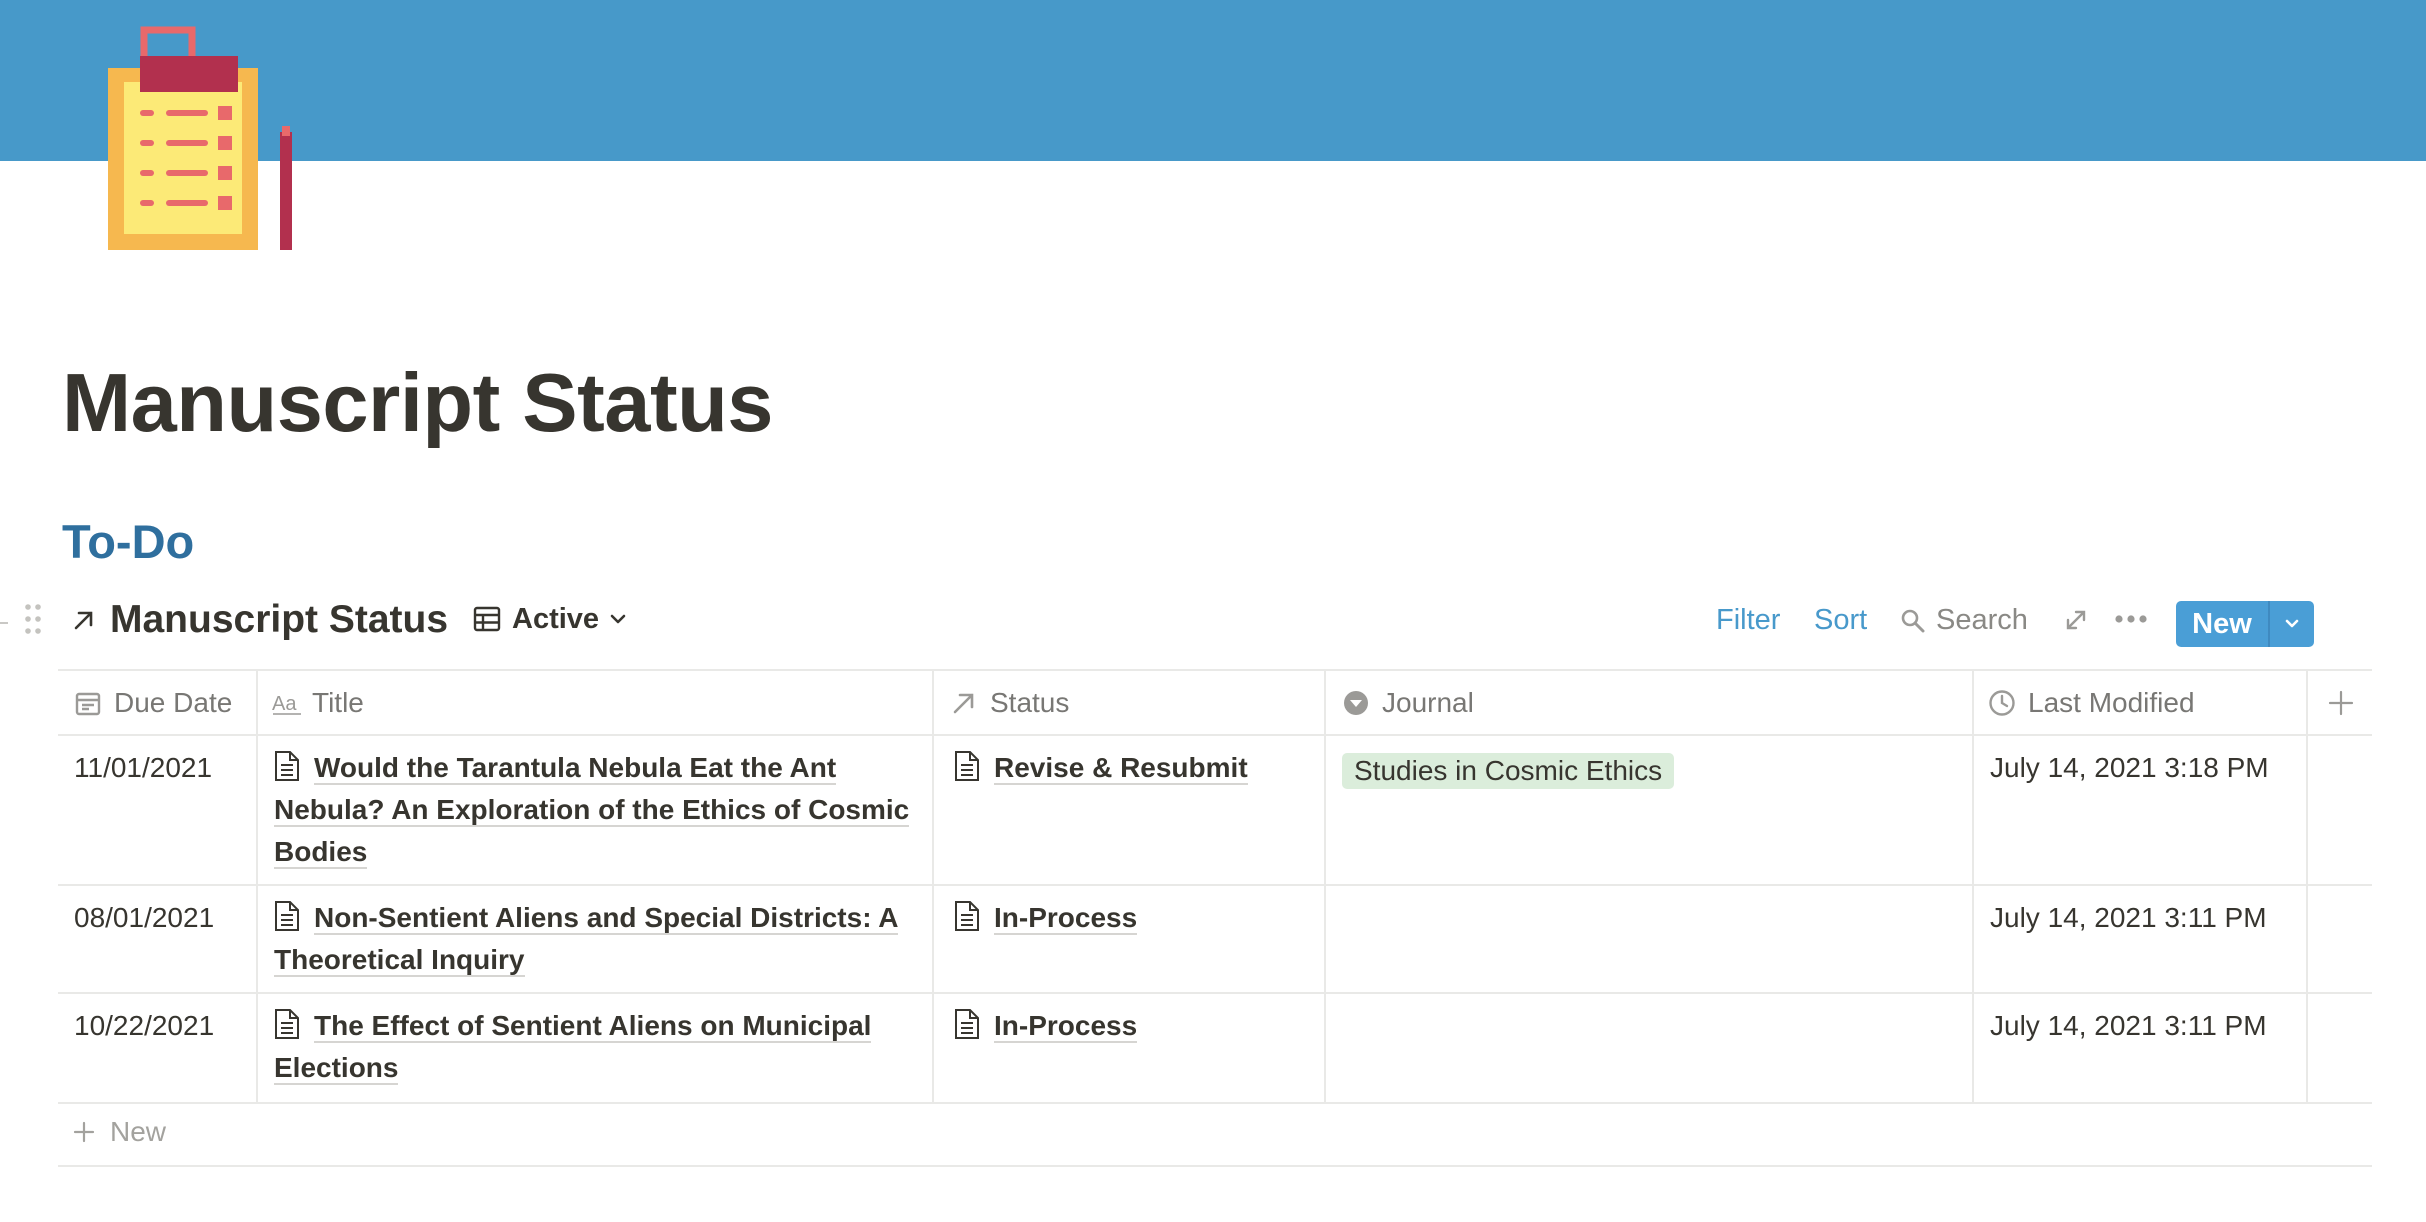 This screenshot has height=1222, width=2426. What do you see at coordinates (1428, 702) in the screenshot?
I see `column-label: Journal` at bounding box center [1428, 702].